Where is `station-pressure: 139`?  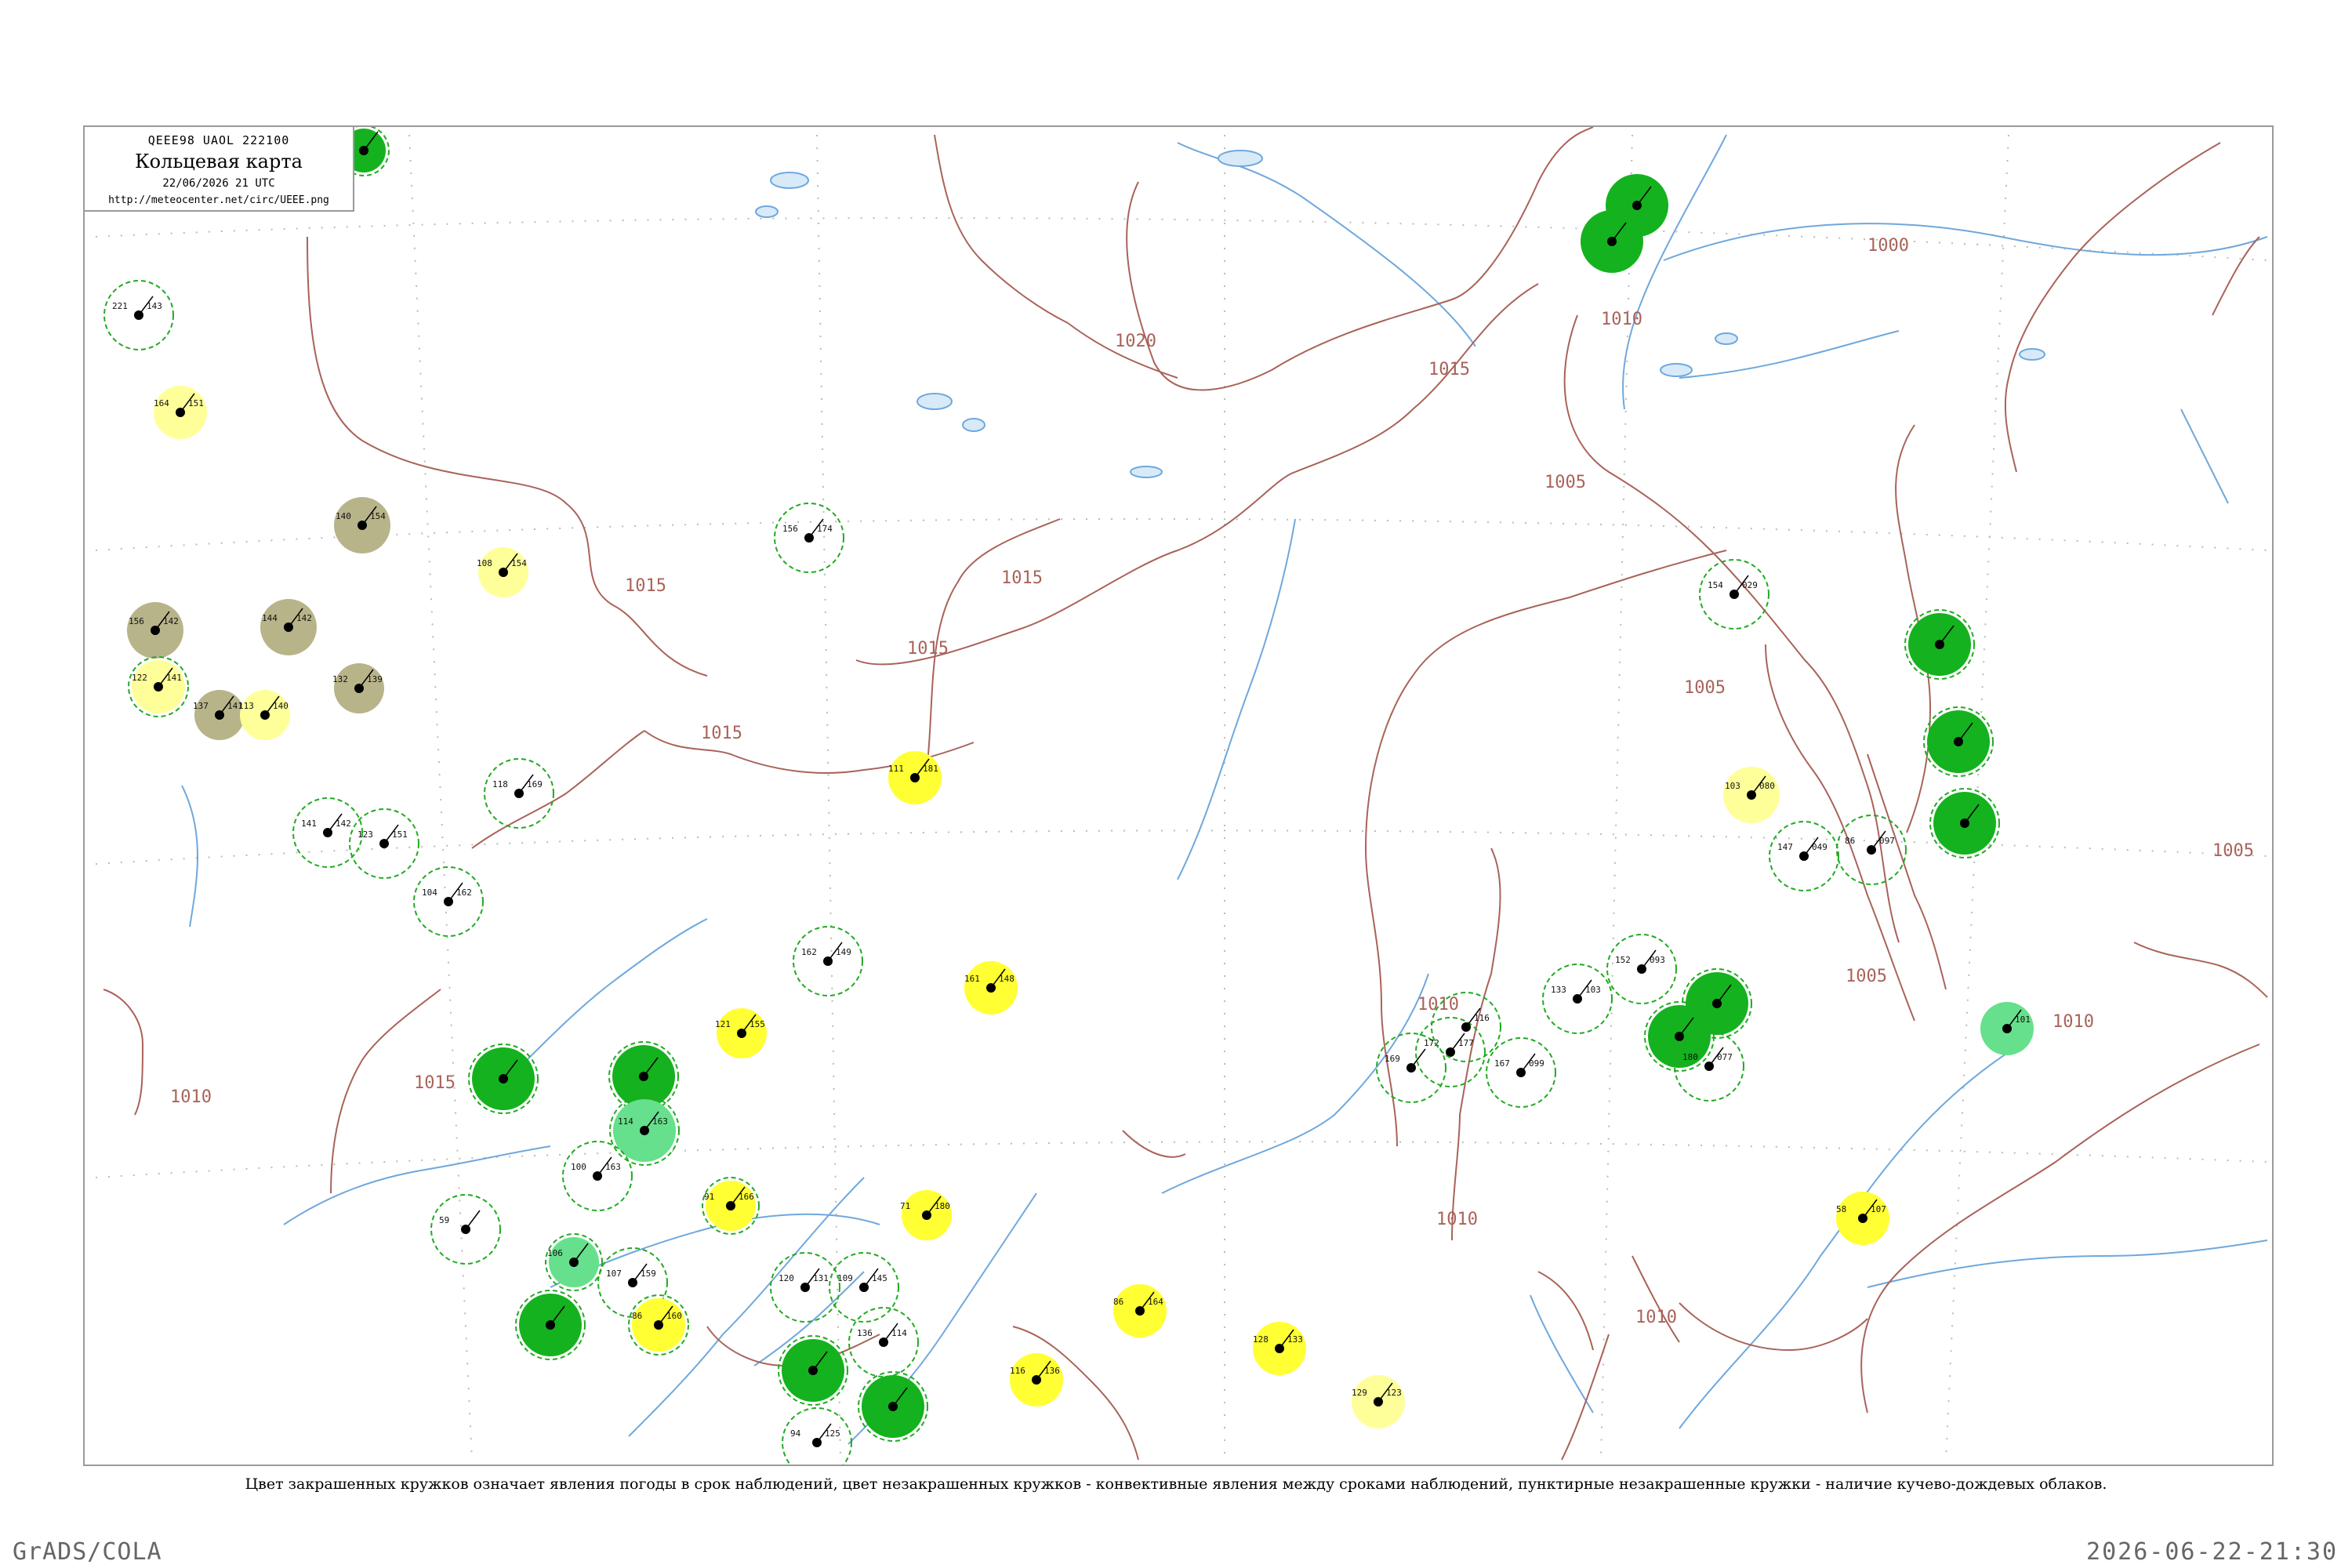 station-pressure: 139 is located at coordinates (375, 679).